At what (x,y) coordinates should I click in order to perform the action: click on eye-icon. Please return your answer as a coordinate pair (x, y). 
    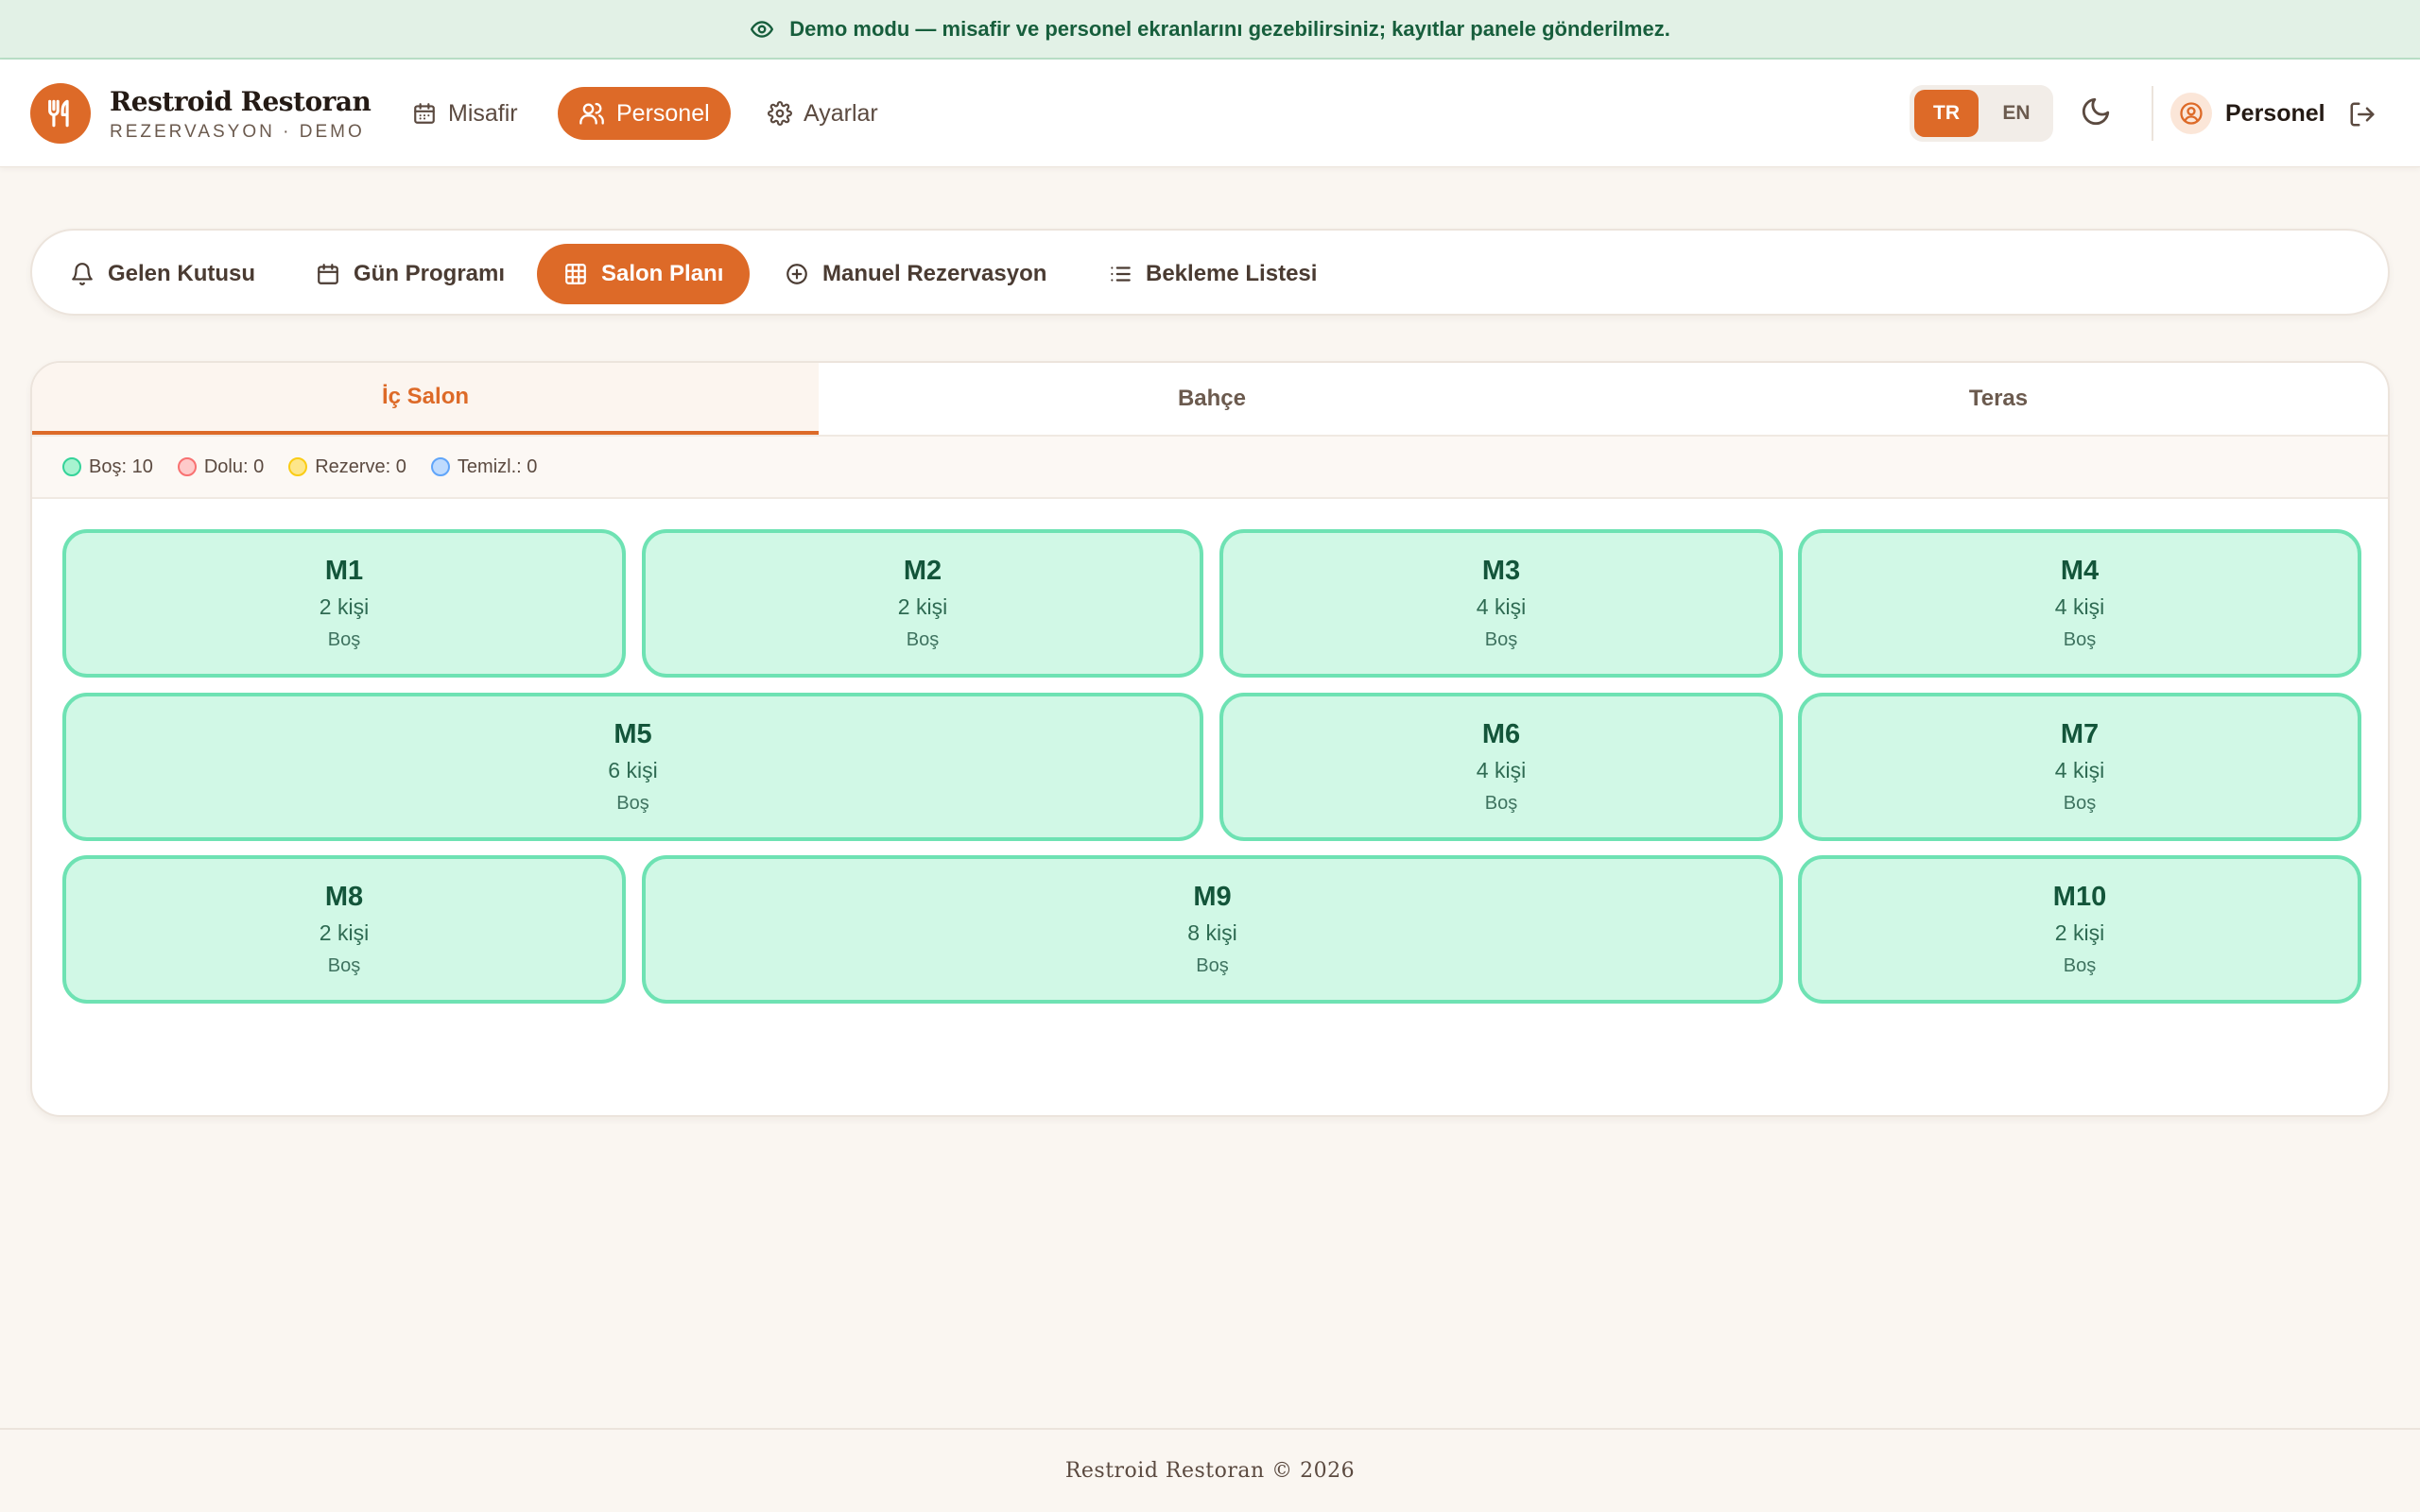
    Looking at the image, I should click on (762, 29).